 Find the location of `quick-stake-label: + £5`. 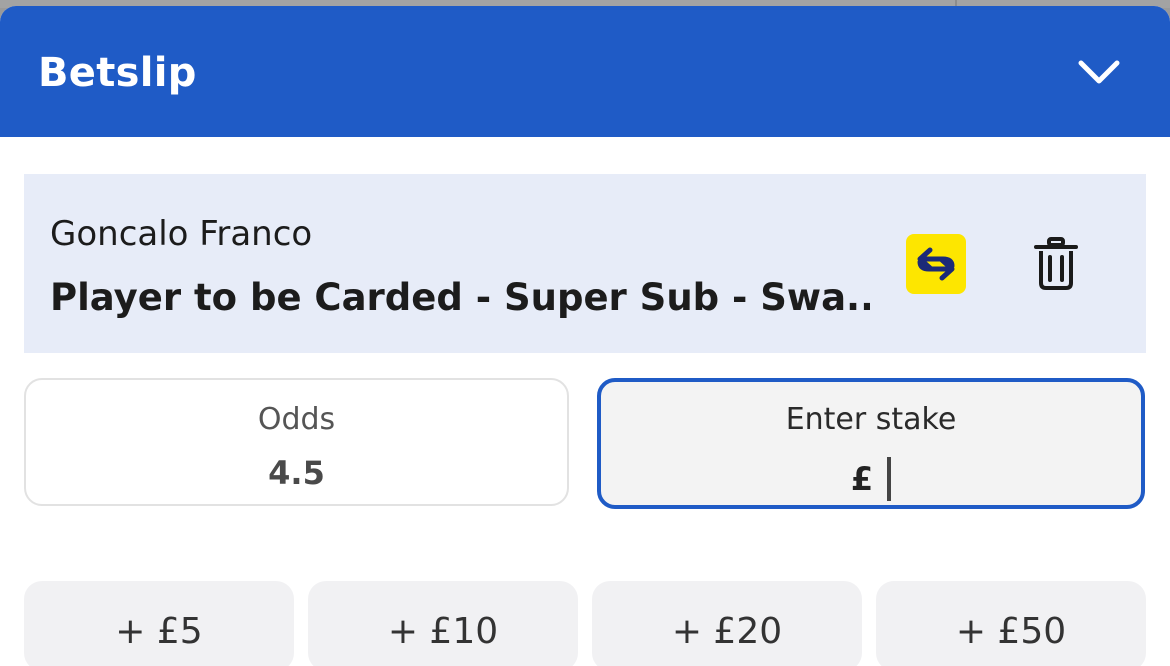

quick-stake-label: + £5 is located at coordinates (159, 631).